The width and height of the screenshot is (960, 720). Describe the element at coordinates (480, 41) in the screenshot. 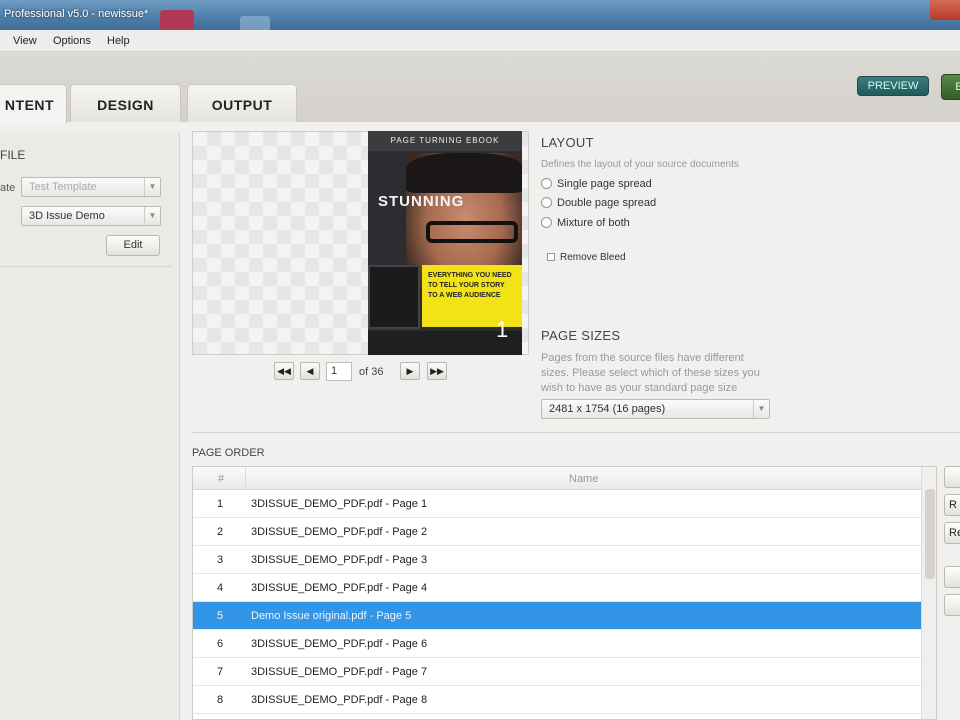

I see `menu-bar: View Options Help` at that location.